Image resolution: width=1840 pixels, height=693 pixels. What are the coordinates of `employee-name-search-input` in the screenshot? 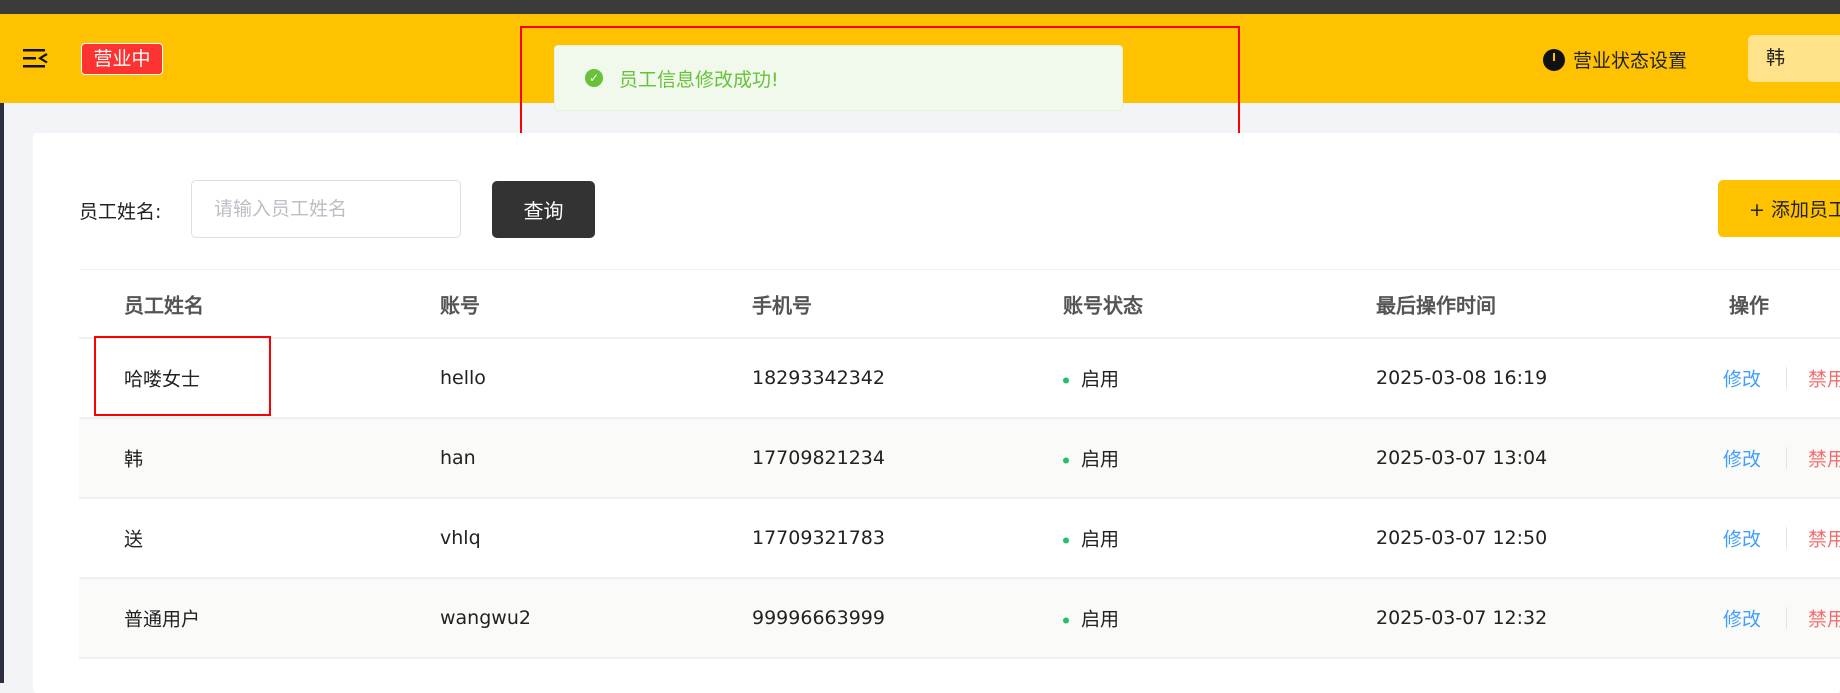 It's located at (326, 209).